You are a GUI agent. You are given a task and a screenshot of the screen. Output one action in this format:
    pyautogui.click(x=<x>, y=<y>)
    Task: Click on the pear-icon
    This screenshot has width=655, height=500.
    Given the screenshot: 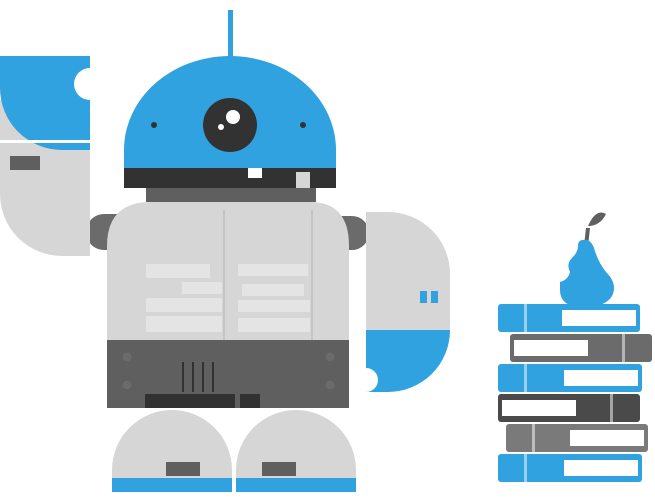 What is the action you would take?
    pyautogui.click(x=587, y=259)
    